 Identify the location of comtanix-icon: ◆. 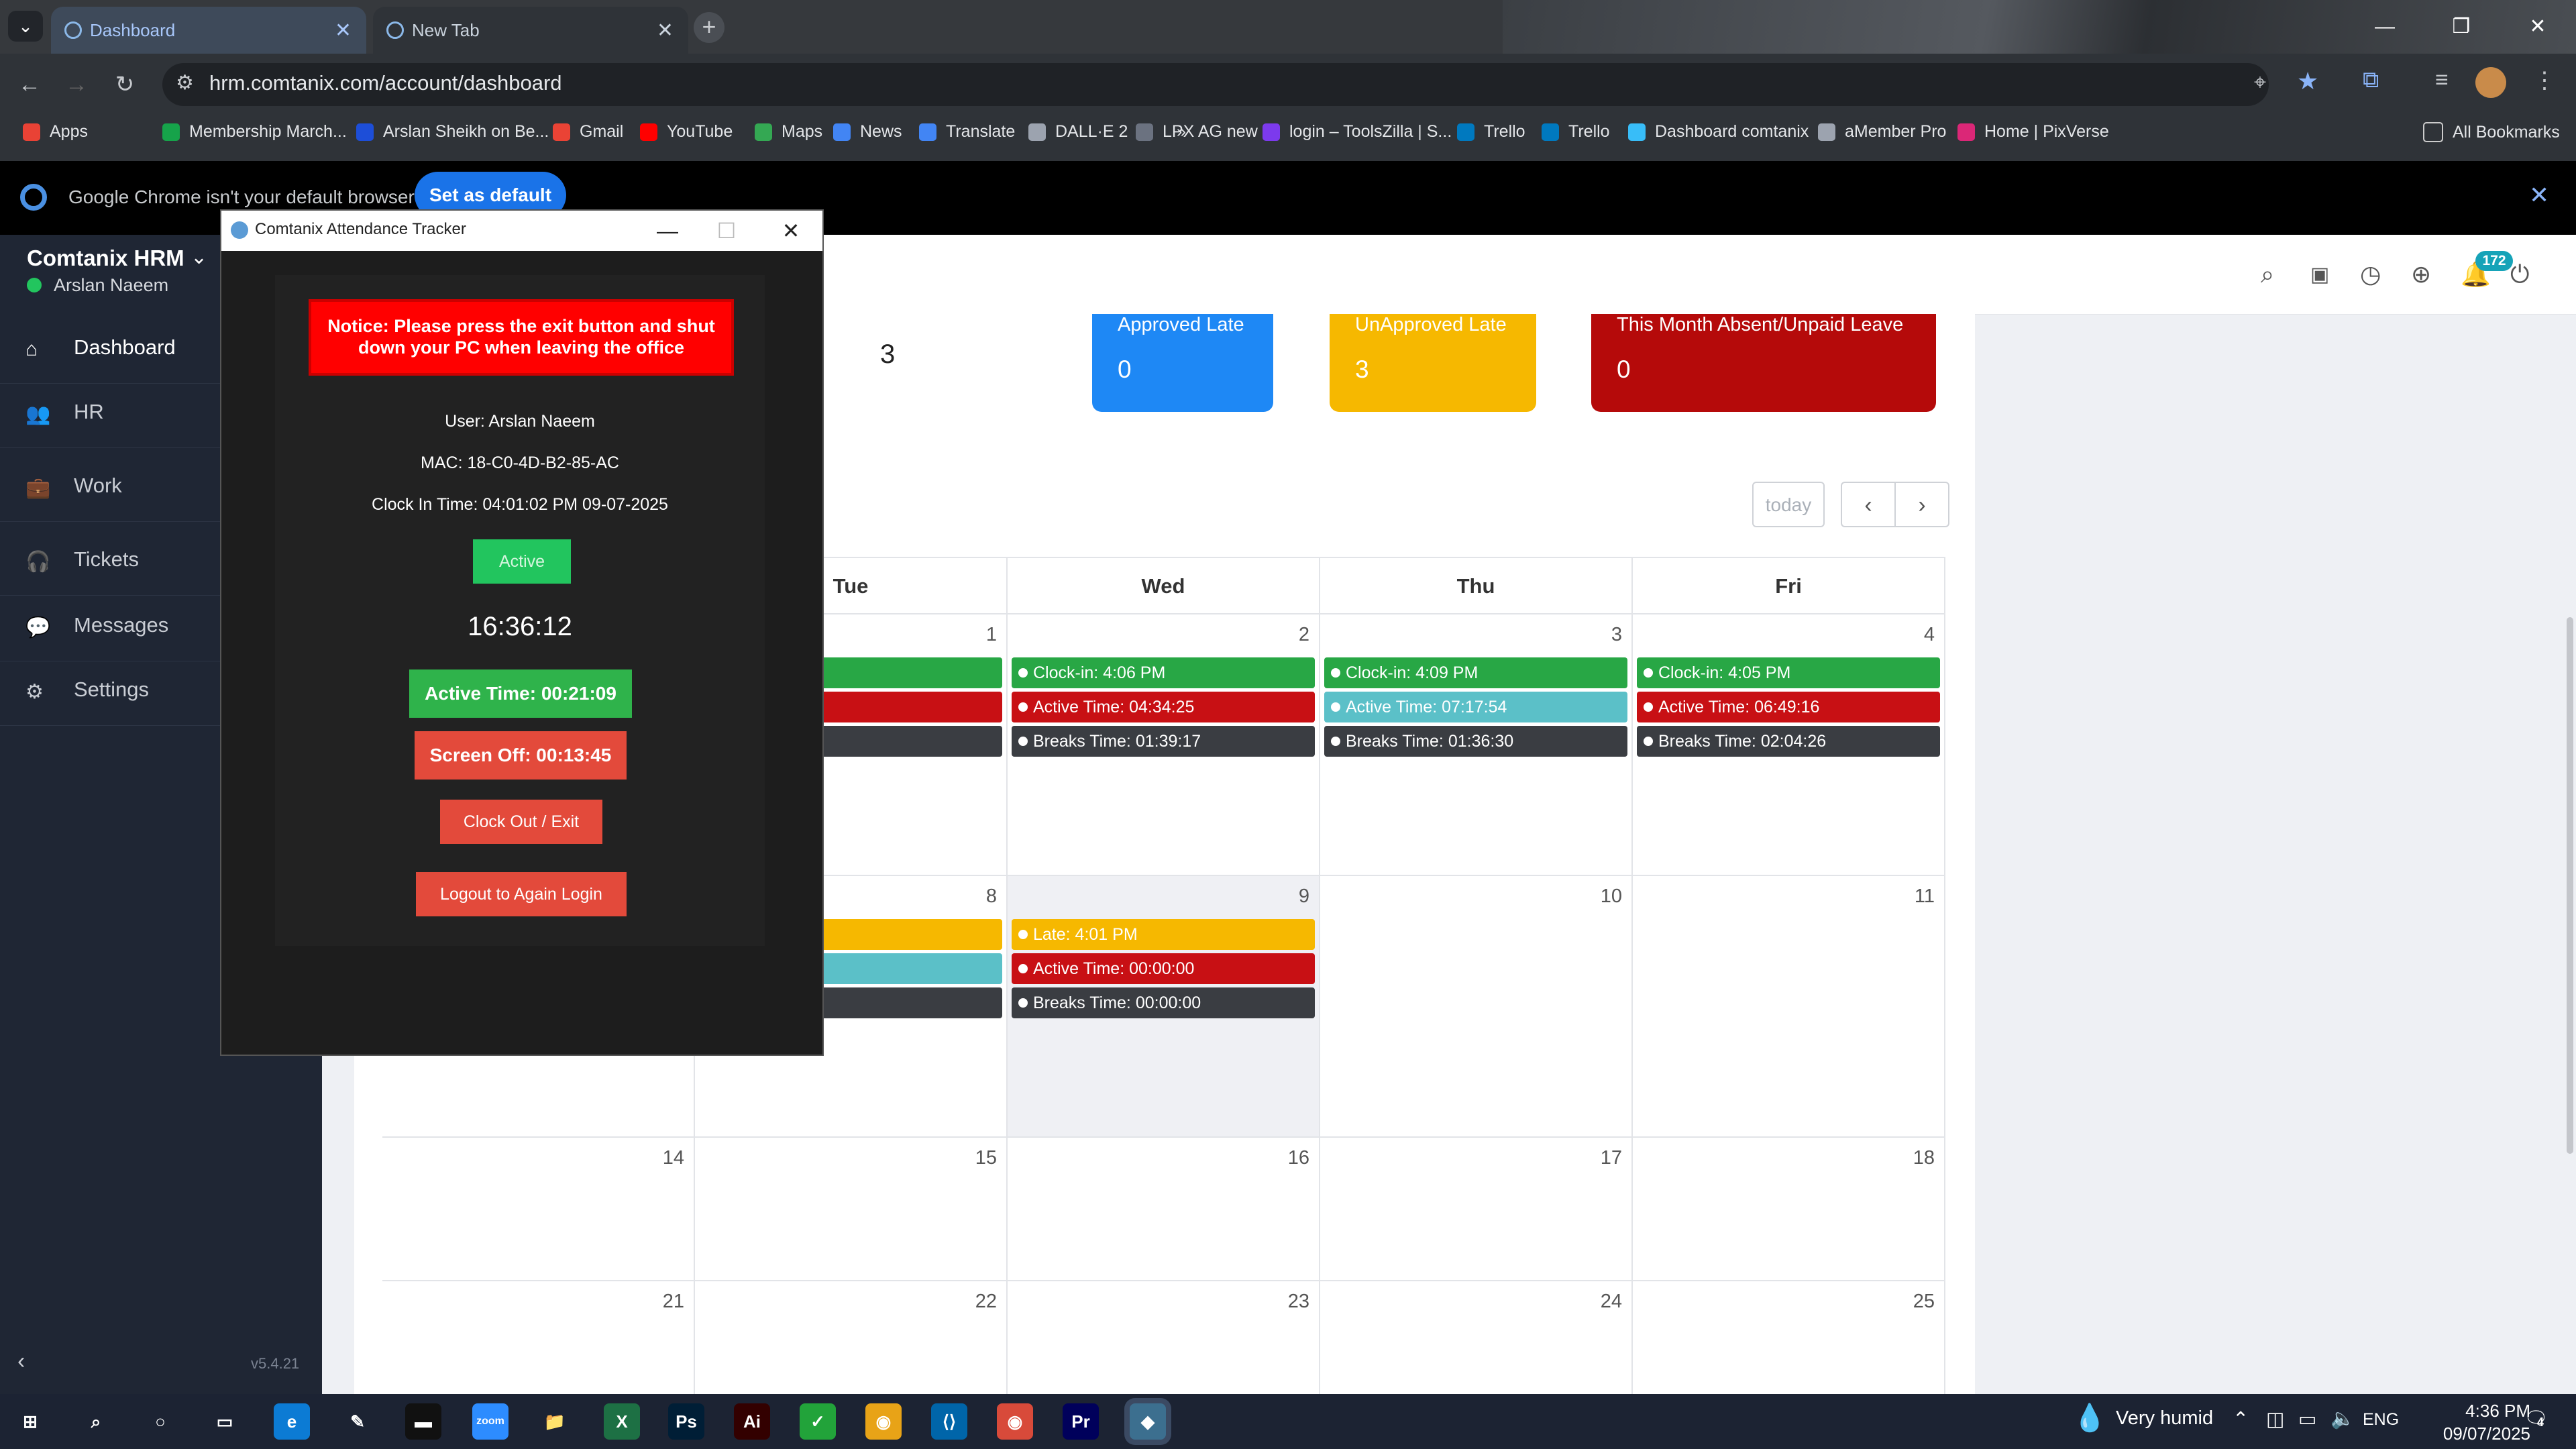
(1148, 1421).